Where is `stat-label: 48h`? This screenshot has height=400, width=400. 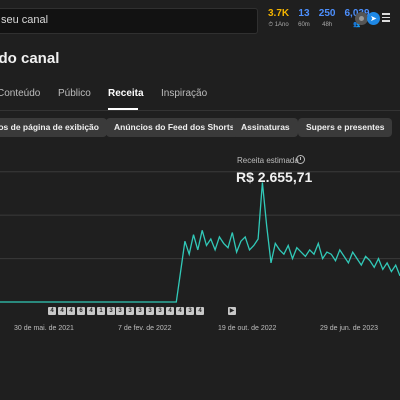
stat-label: 48h is located at coordinates (327, 25).